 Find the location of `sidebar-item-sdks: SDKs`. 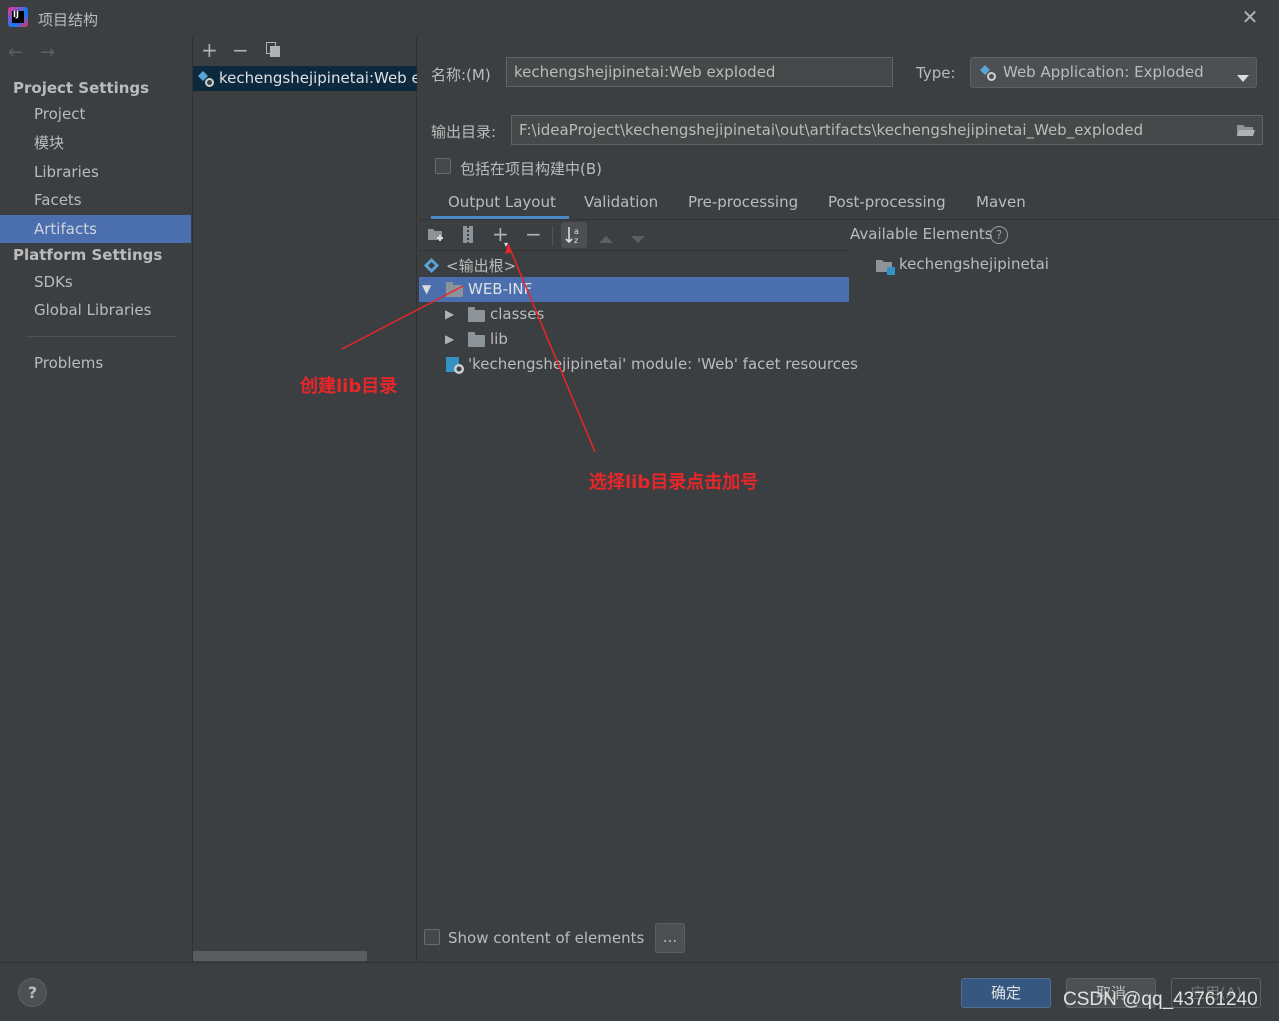

sidebar-item-sdks: SDKs is located at coordinates (95, 282).